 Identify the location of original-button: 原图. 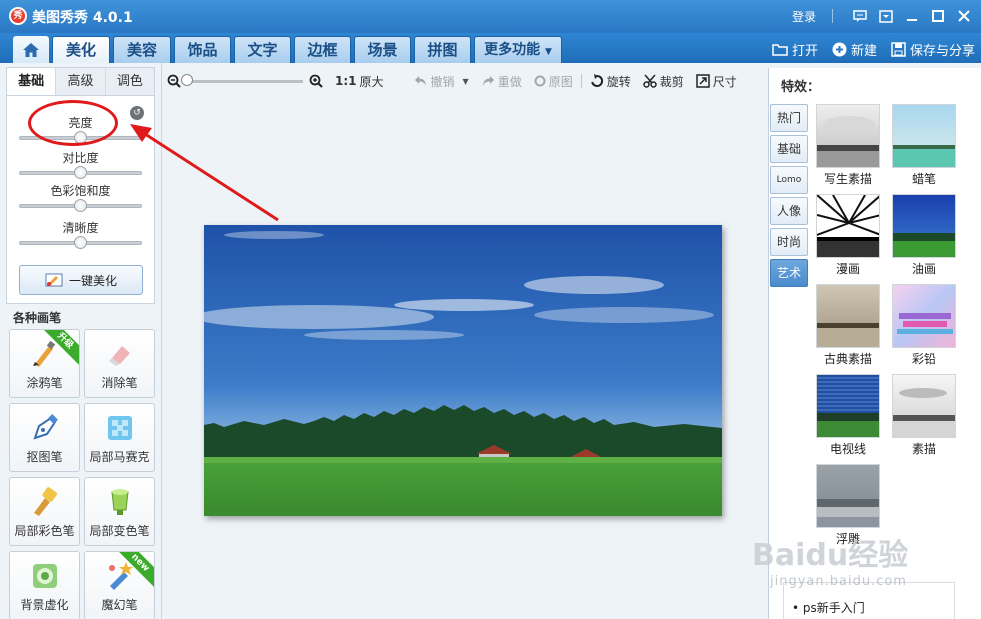
(553, 81).